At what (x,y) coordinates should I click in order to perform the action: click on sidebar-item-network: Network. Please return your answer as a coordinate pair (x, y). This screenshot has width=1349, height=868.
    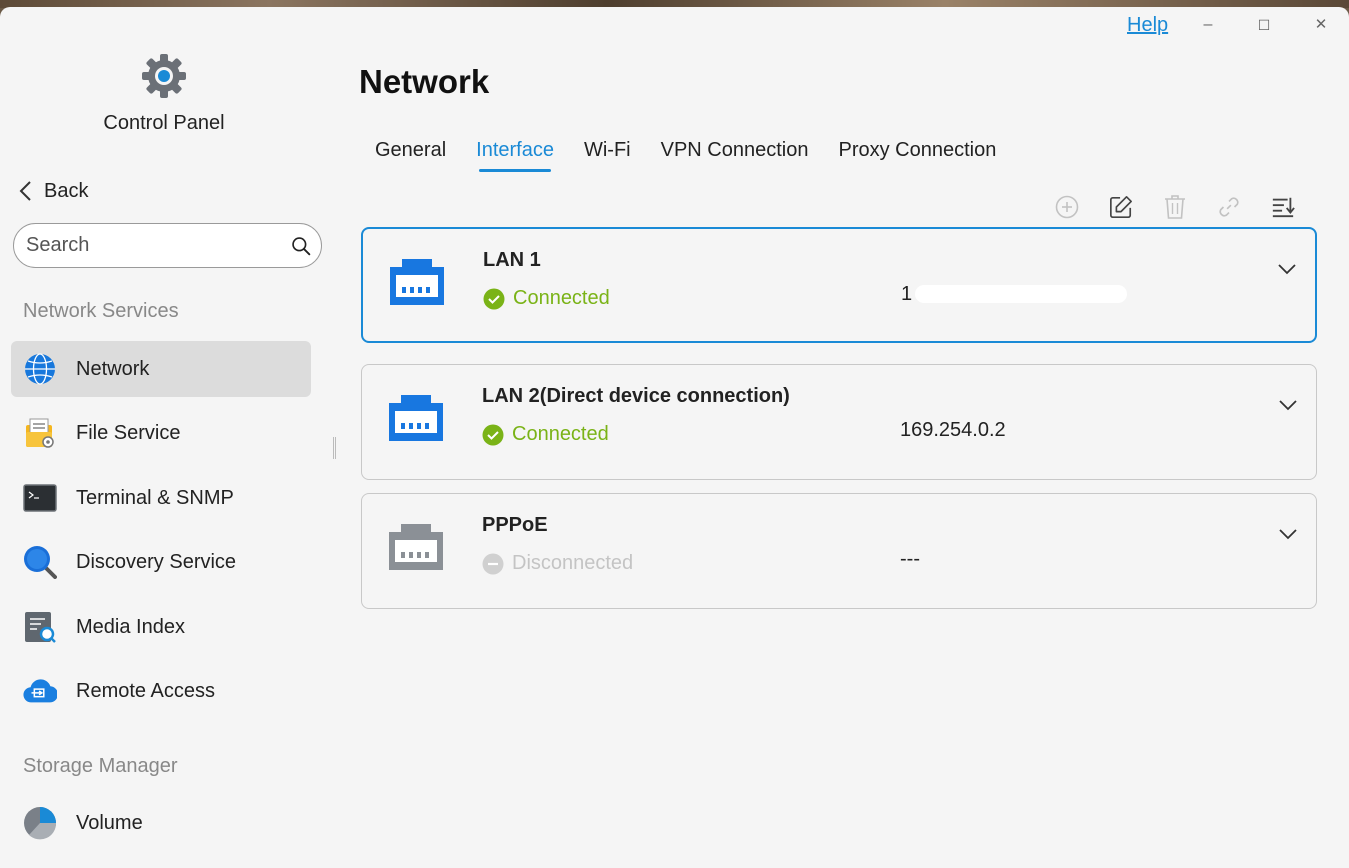
    Looking at the image, I should click on (161, 369).